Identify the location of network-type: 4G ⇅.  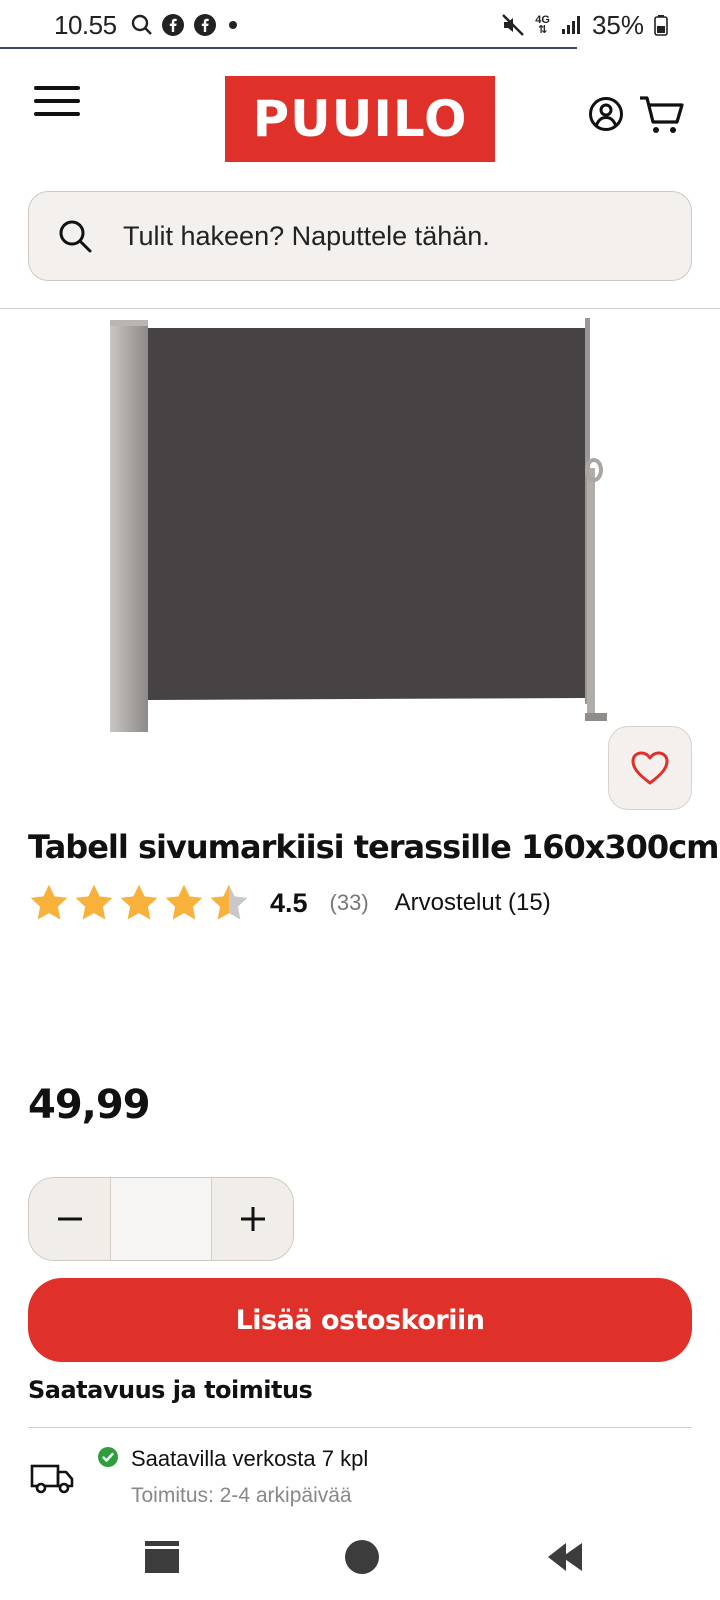
(542, 25).